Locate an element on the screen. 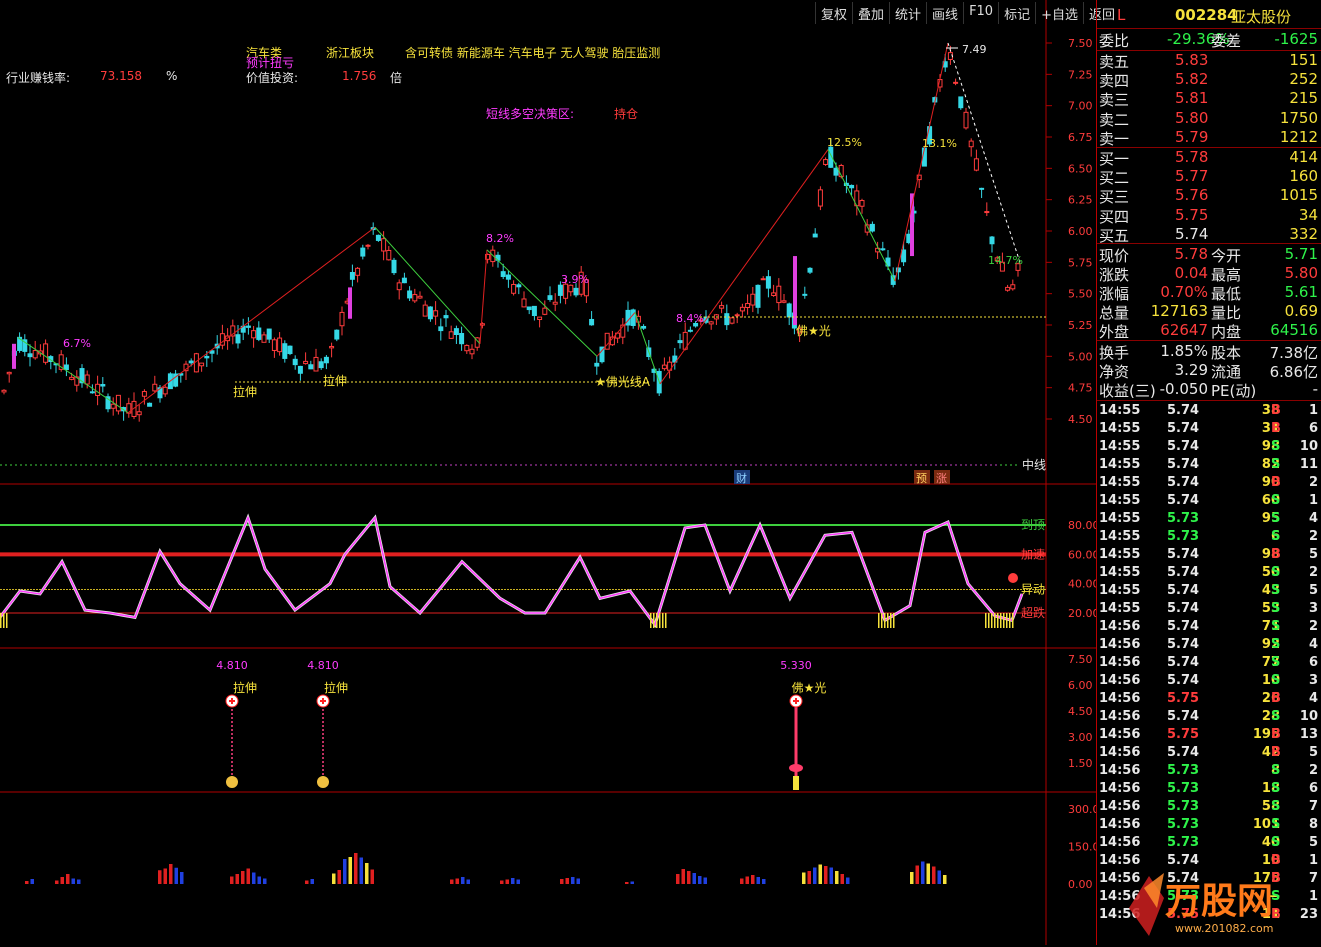  stat-value: 股本 is located at coordinates (1226, 353).